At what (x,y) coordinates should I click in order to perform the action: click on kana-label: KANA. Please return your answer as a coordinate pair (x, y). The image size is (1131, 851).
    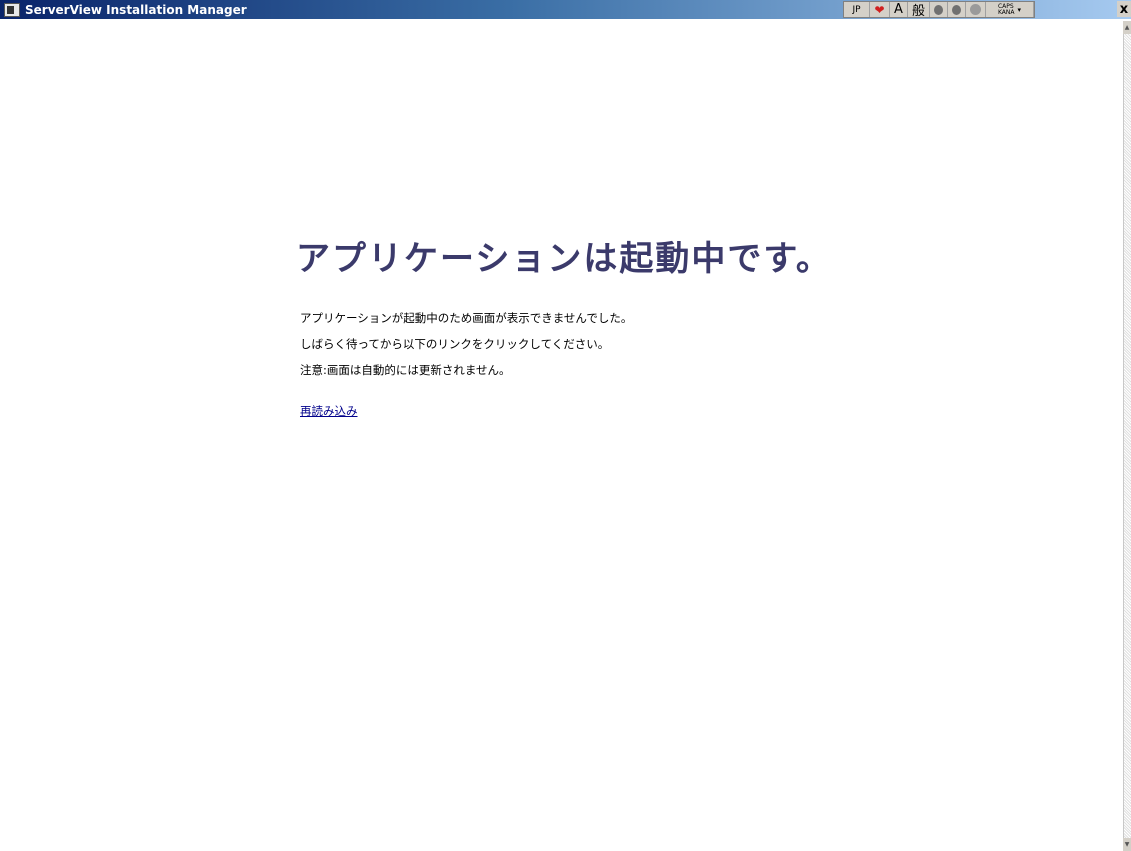
    Looking at the image, I should click on (1006, 12).